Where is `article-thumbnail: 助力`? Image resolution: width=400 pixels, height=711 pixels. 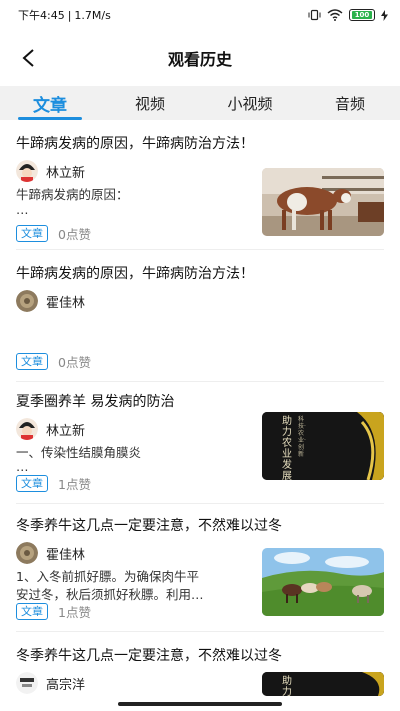
article-thumbnail: 助力 is located at coordinates (323, 684).